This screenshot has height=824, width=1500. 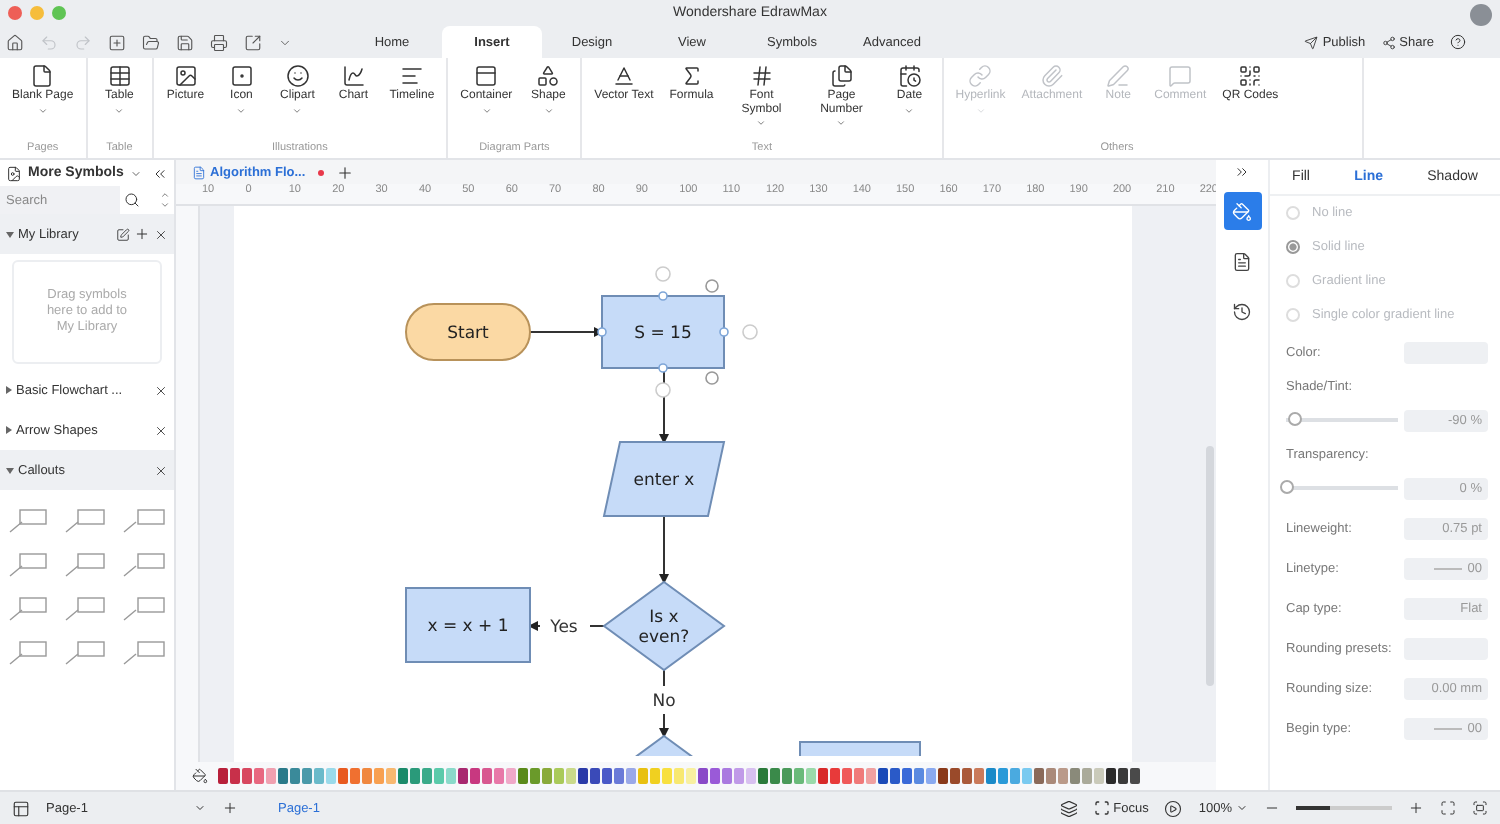 I want to click on avatar, so click(x=1481, y=15).